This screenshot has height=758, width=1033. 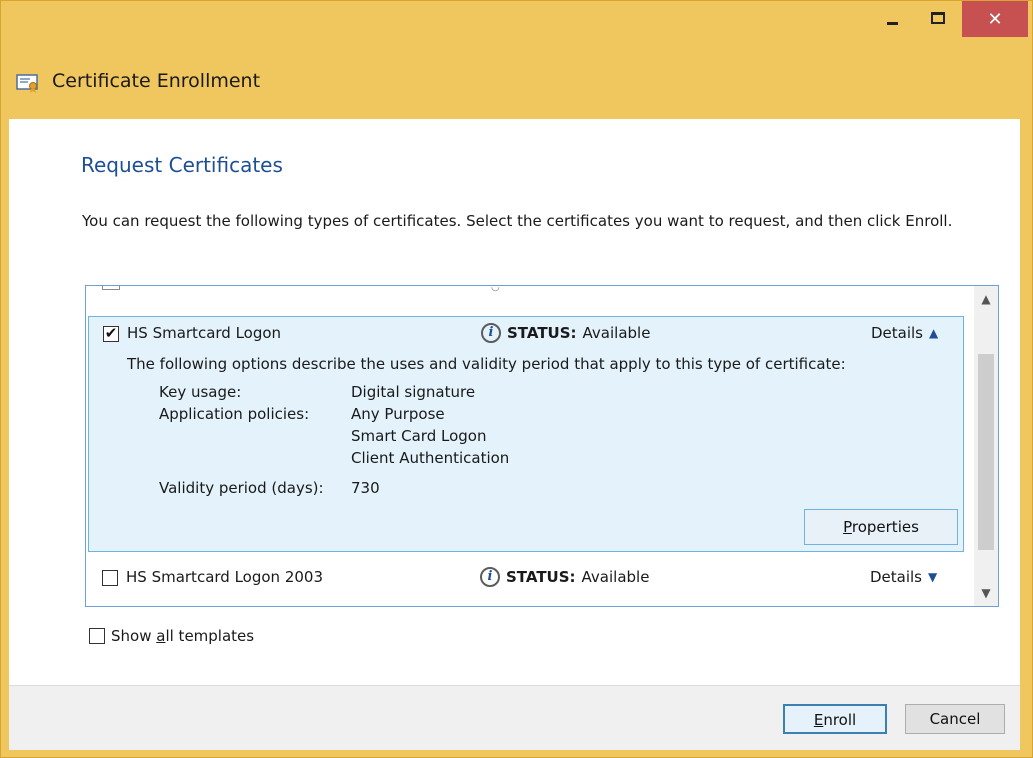 What do you see at coordinates (182, 165) in the screenshot?
I see `page-title: Request Certificates` at bounding box center [182, 165].